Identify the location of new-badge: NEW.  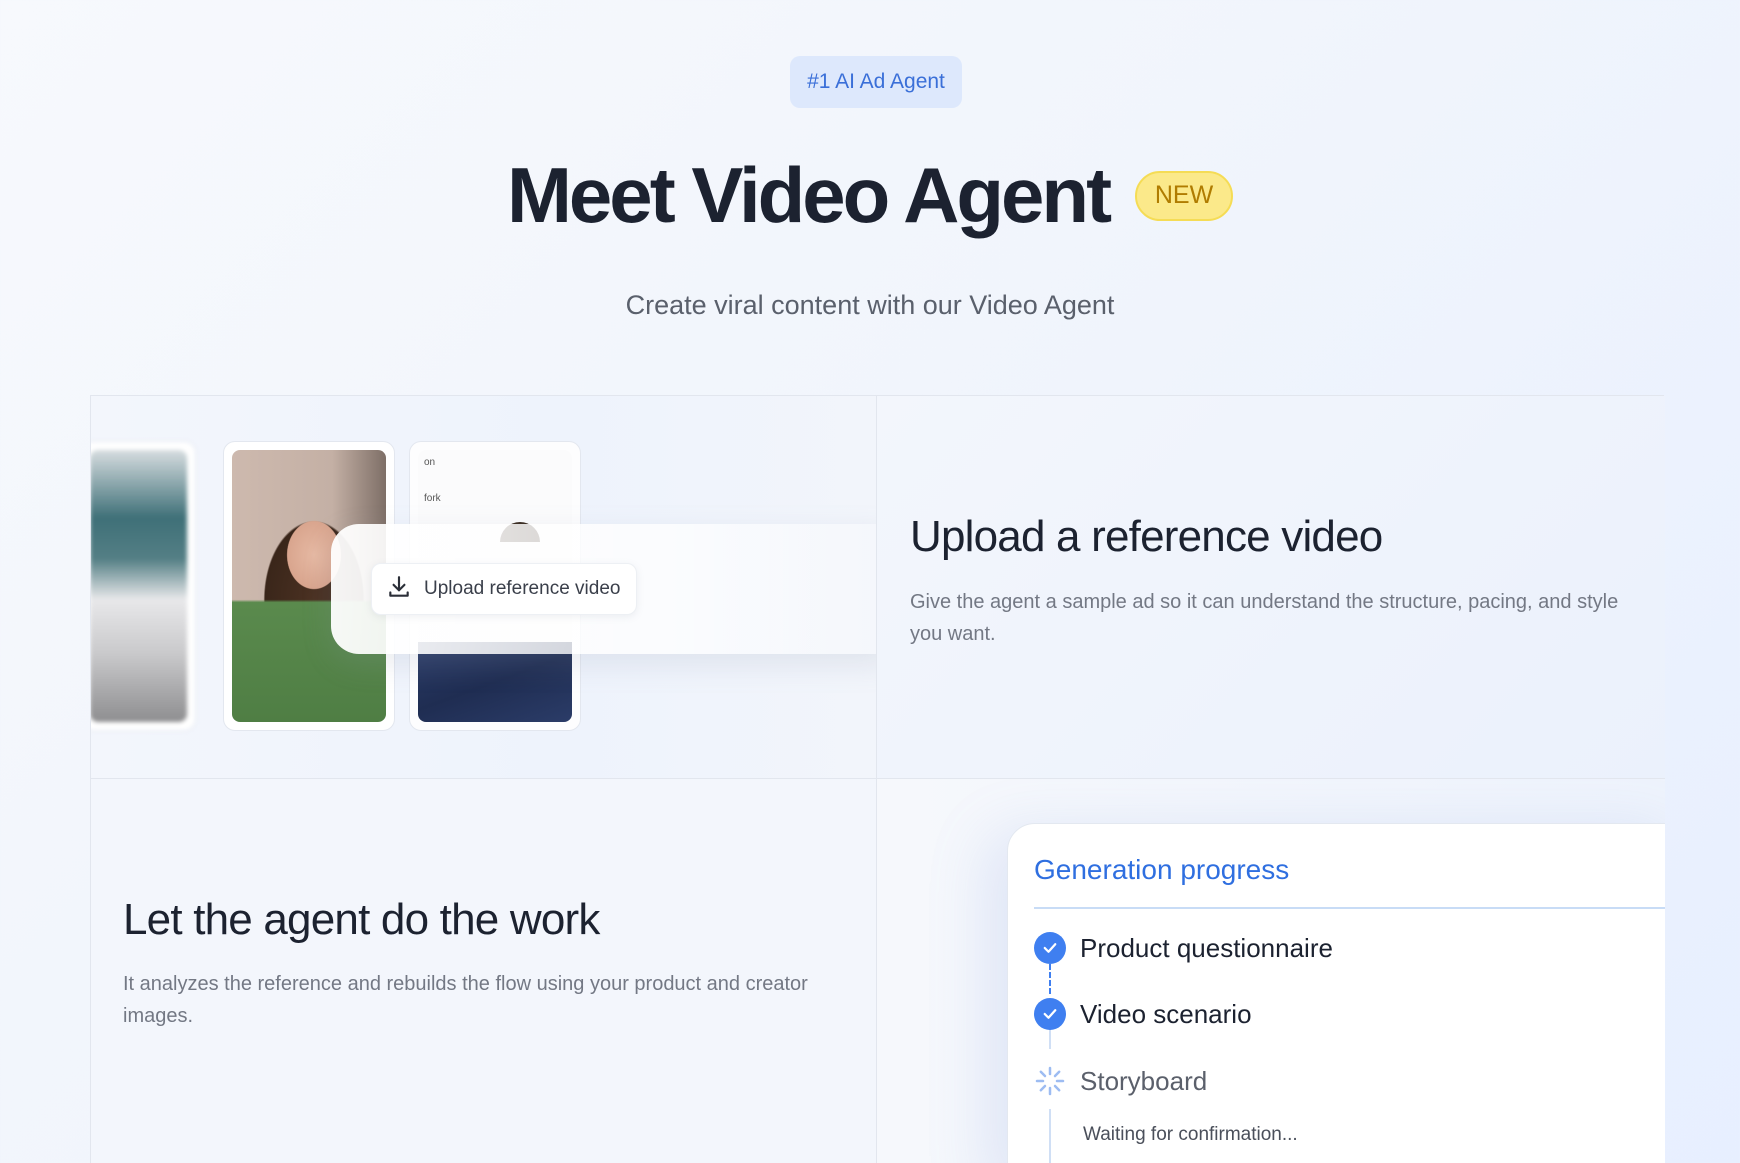
(1184, 195).